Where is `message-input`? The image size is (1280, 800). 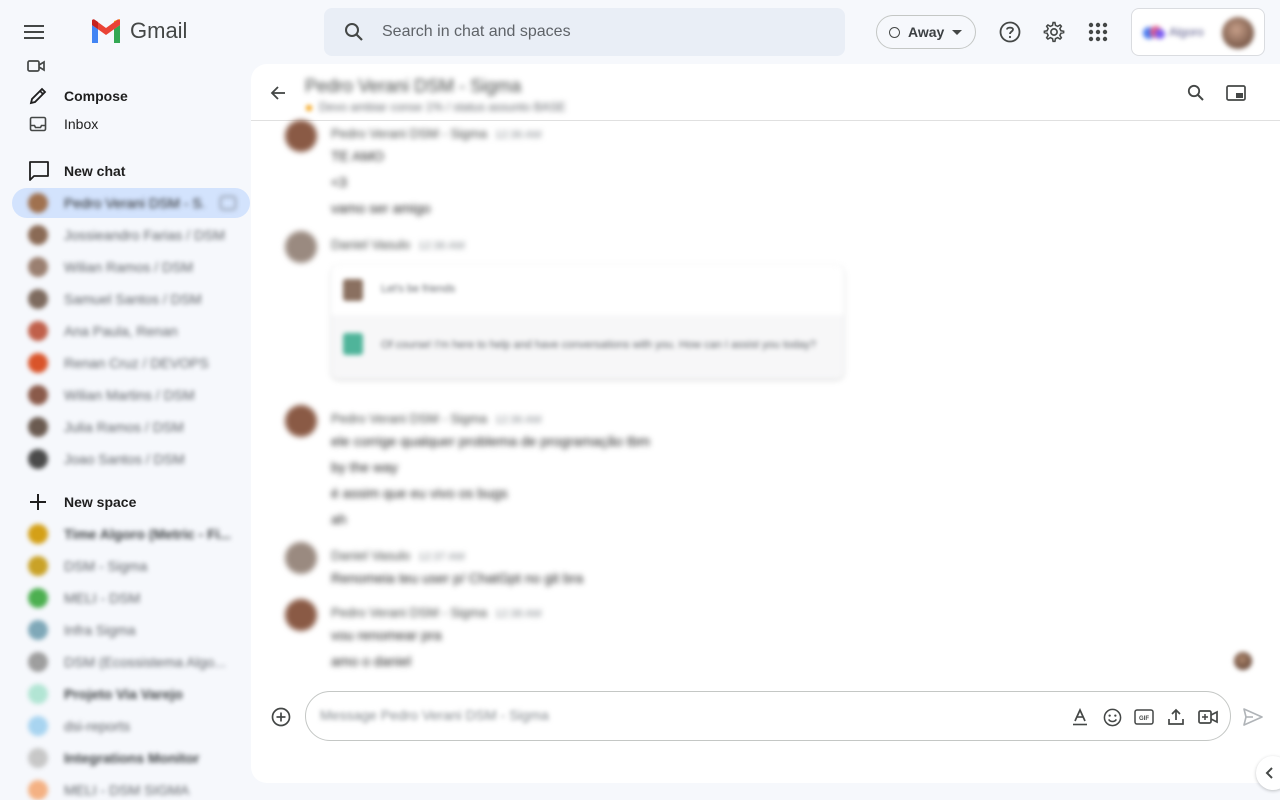 message-input is located at coordinates (670, 715).